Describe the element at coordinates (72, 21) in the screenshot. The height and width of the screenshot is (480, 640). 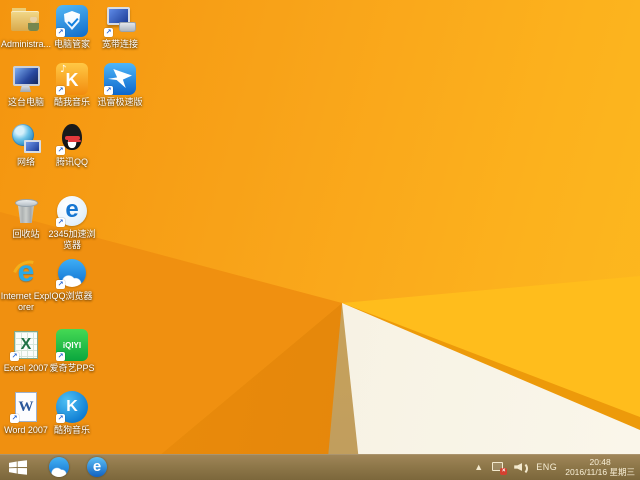
I see `pc-manager-icon` at that location.